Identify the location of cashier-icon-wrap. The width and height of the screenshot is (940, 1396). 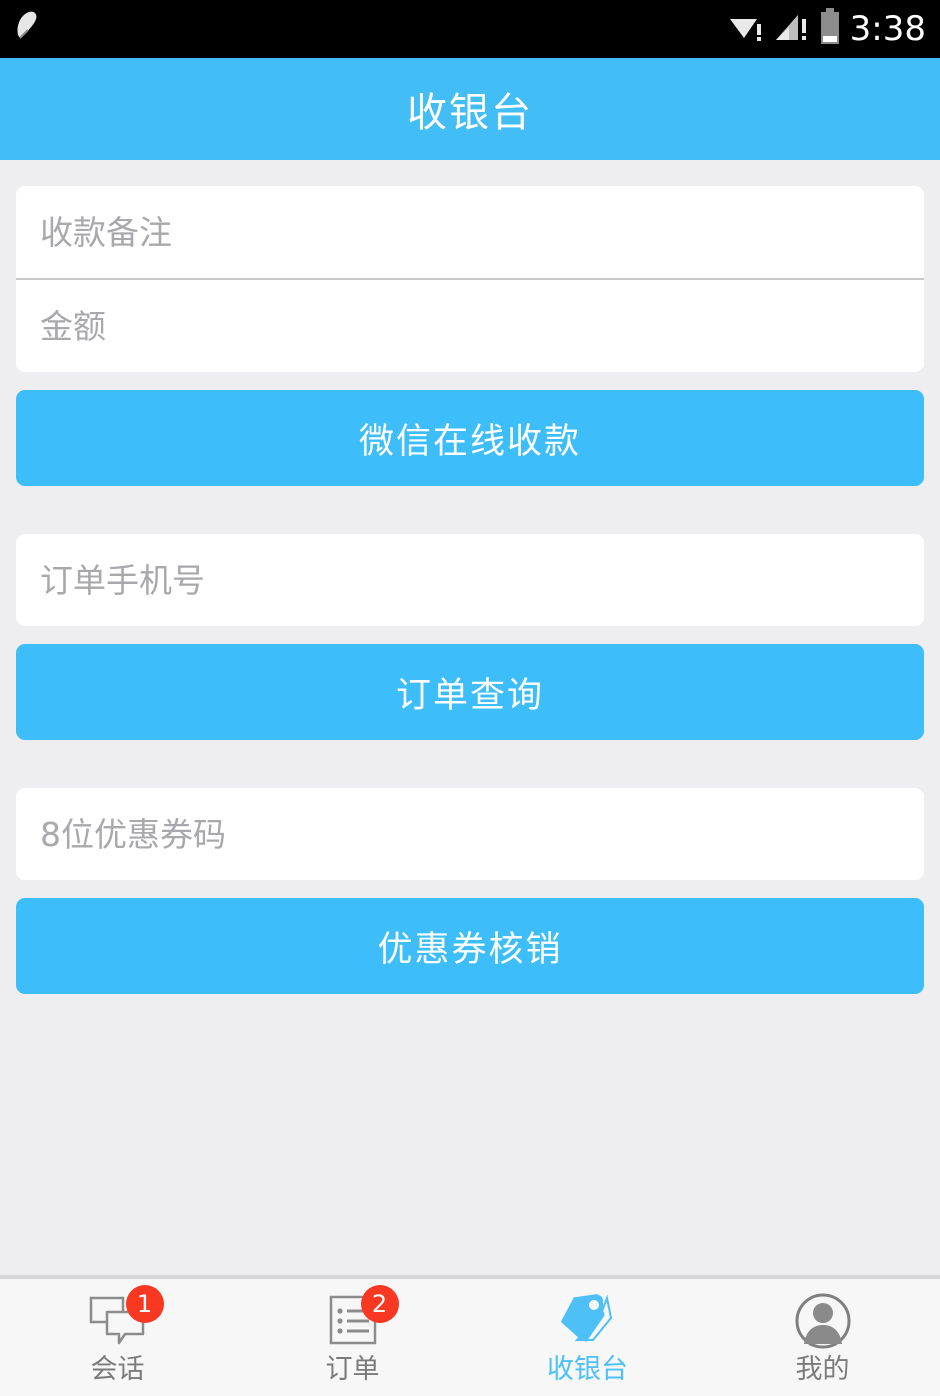
(588, 1321).